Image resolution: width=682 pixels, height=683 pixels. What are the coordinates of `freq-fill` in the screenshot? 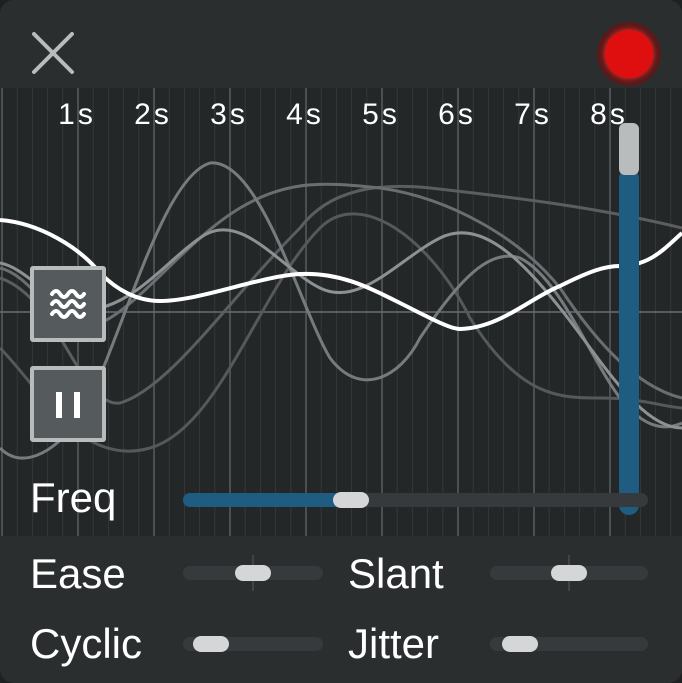 It's located at (267, 500).